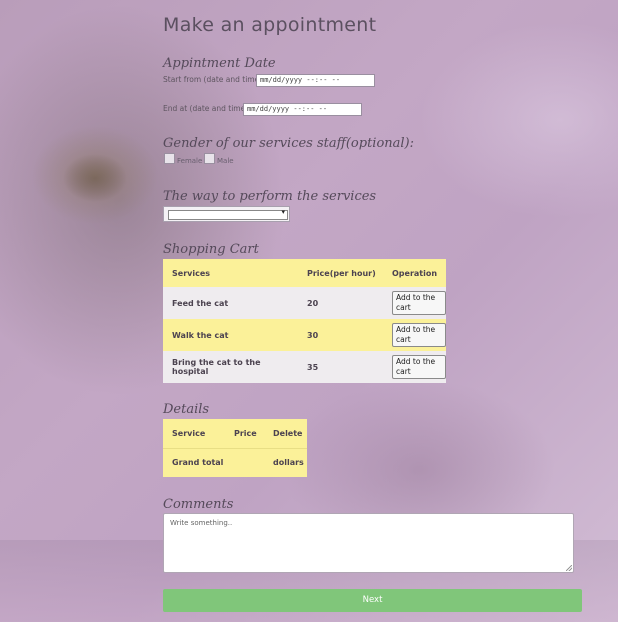 The image size is (618, 622). I want to click on cart-service-cell: Feed the cat, so click(200, 303).